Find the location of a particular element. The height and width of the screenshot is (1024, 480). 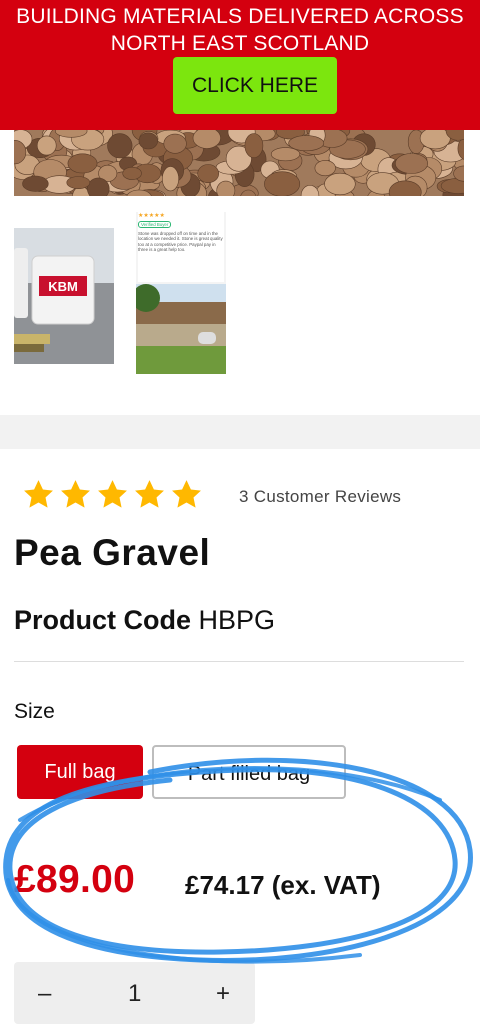

rating-stars is located at coordinates (112, 494).